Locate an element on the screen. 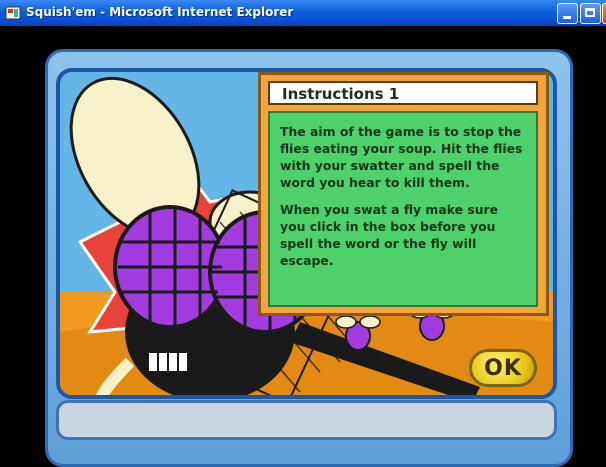 This screenshot has height=467, width=606. maximize-button is located at coordinates (590, 13).